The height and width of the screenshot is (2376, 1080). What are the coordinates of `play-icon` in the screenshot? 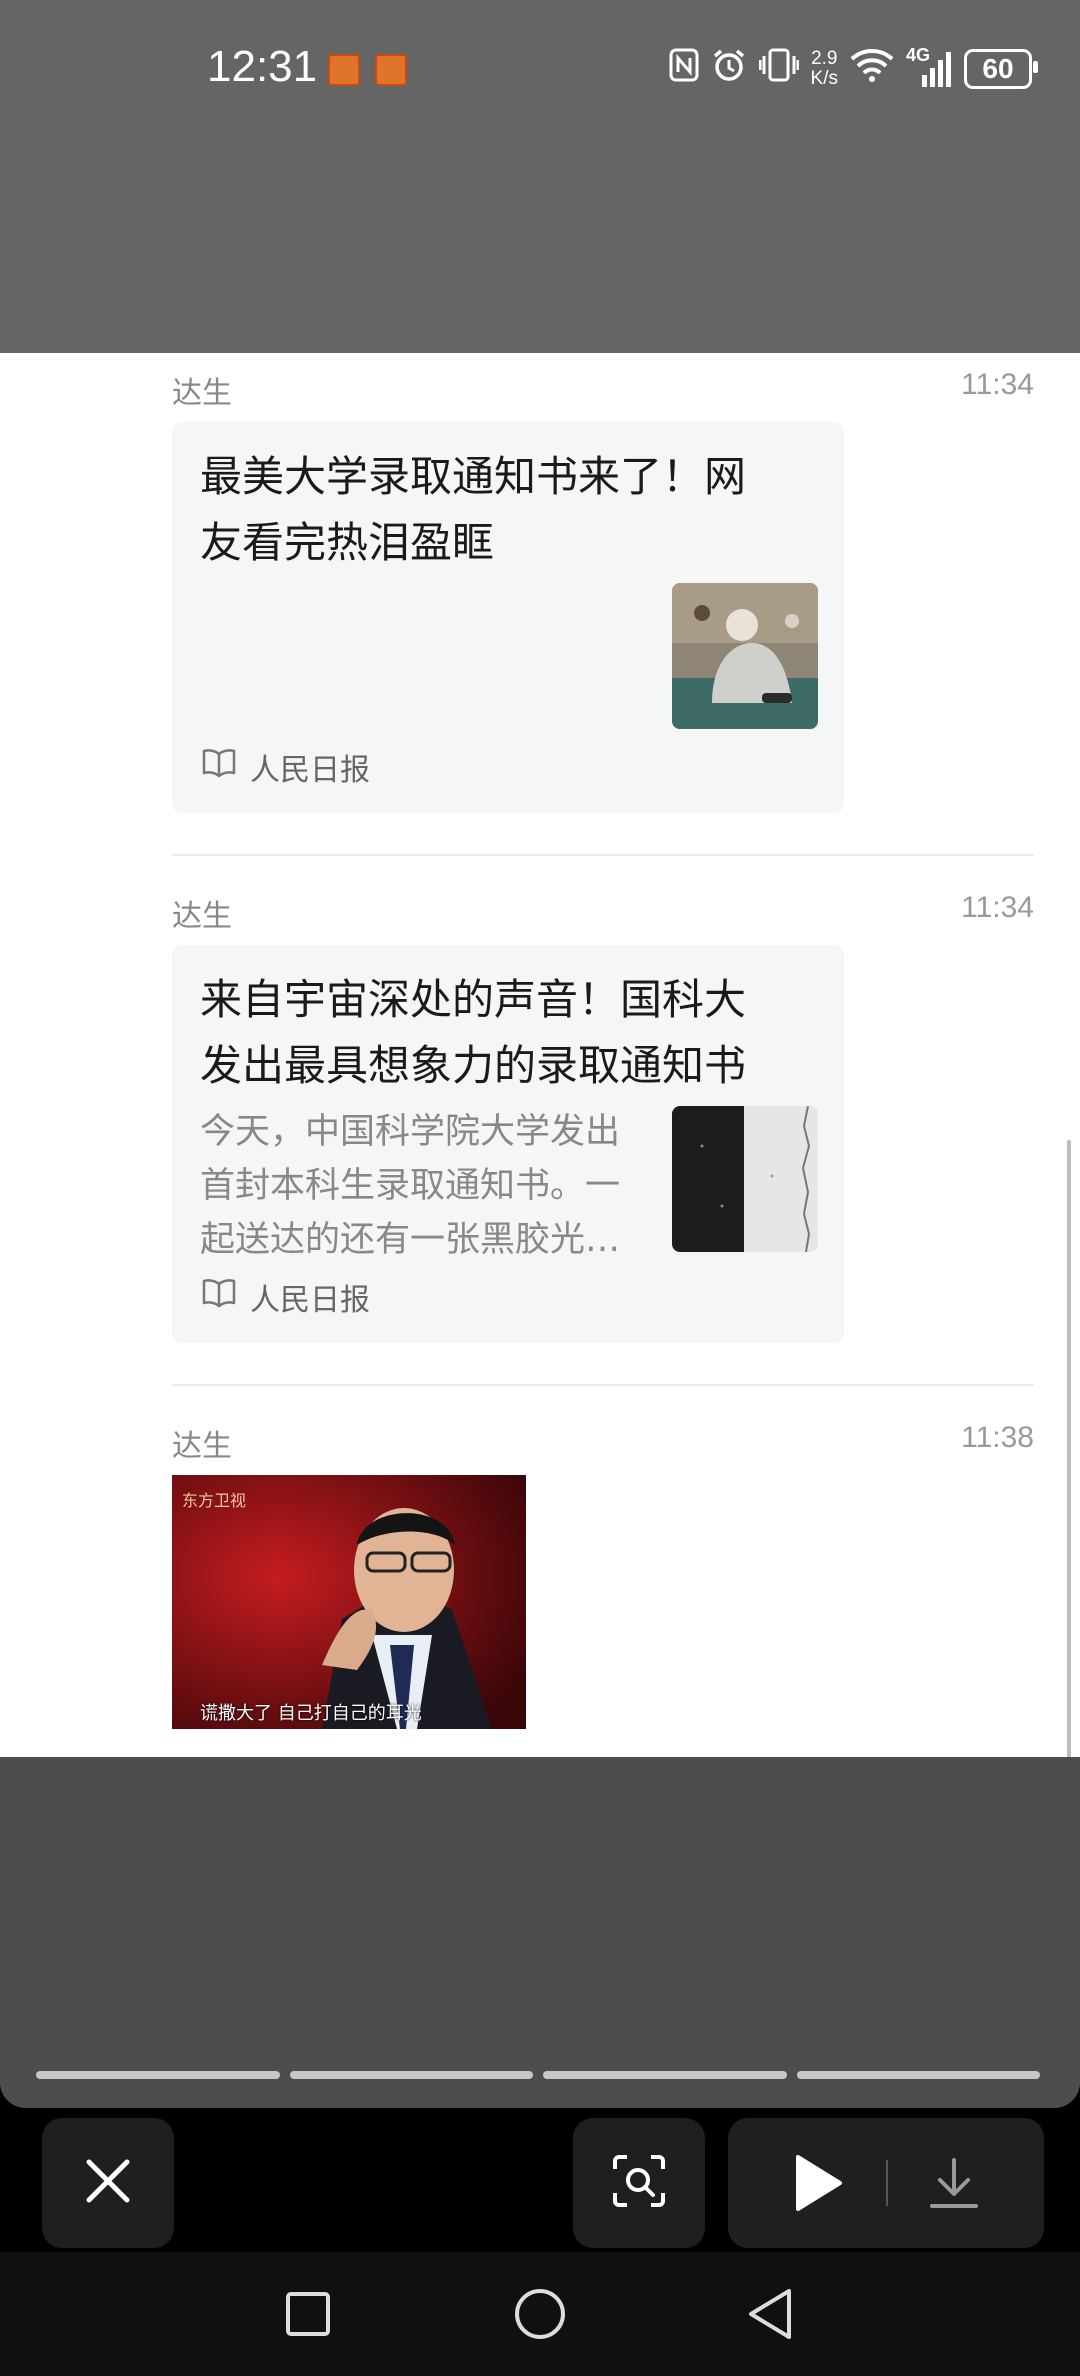 It's located at (819, 2183).